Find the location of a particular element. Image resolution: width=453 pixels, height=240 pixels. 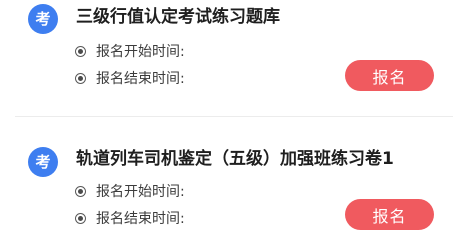

divider is located at coordinates (234, 116).